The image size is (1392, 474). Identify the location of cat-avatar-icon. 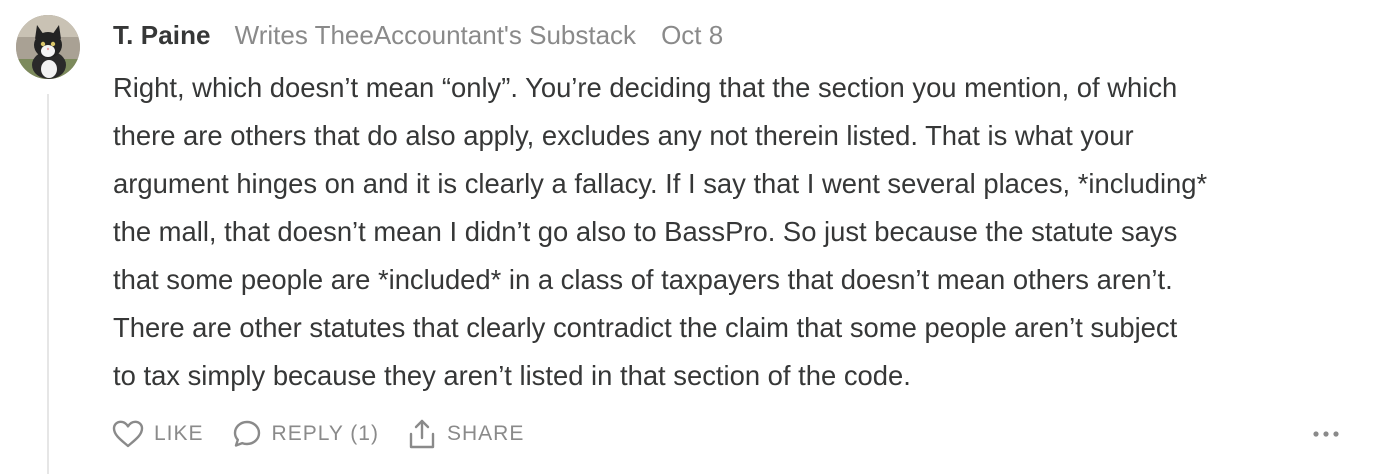
(48, 47).